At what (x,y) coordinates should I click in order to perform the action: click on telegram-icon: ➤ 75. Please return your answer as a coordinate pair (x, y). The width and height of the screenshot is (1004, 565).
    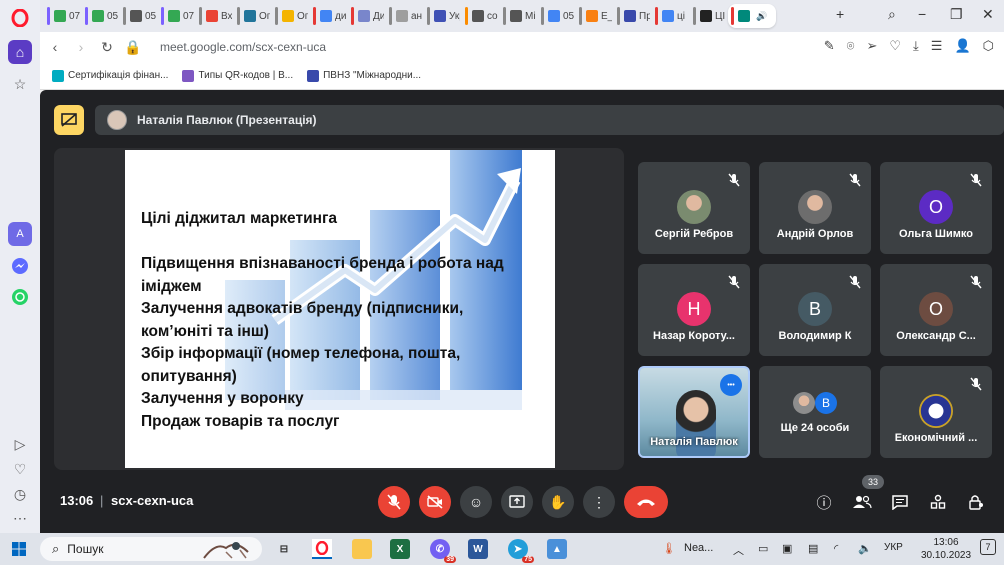
    Looking at the image, I should click on (521, 551).